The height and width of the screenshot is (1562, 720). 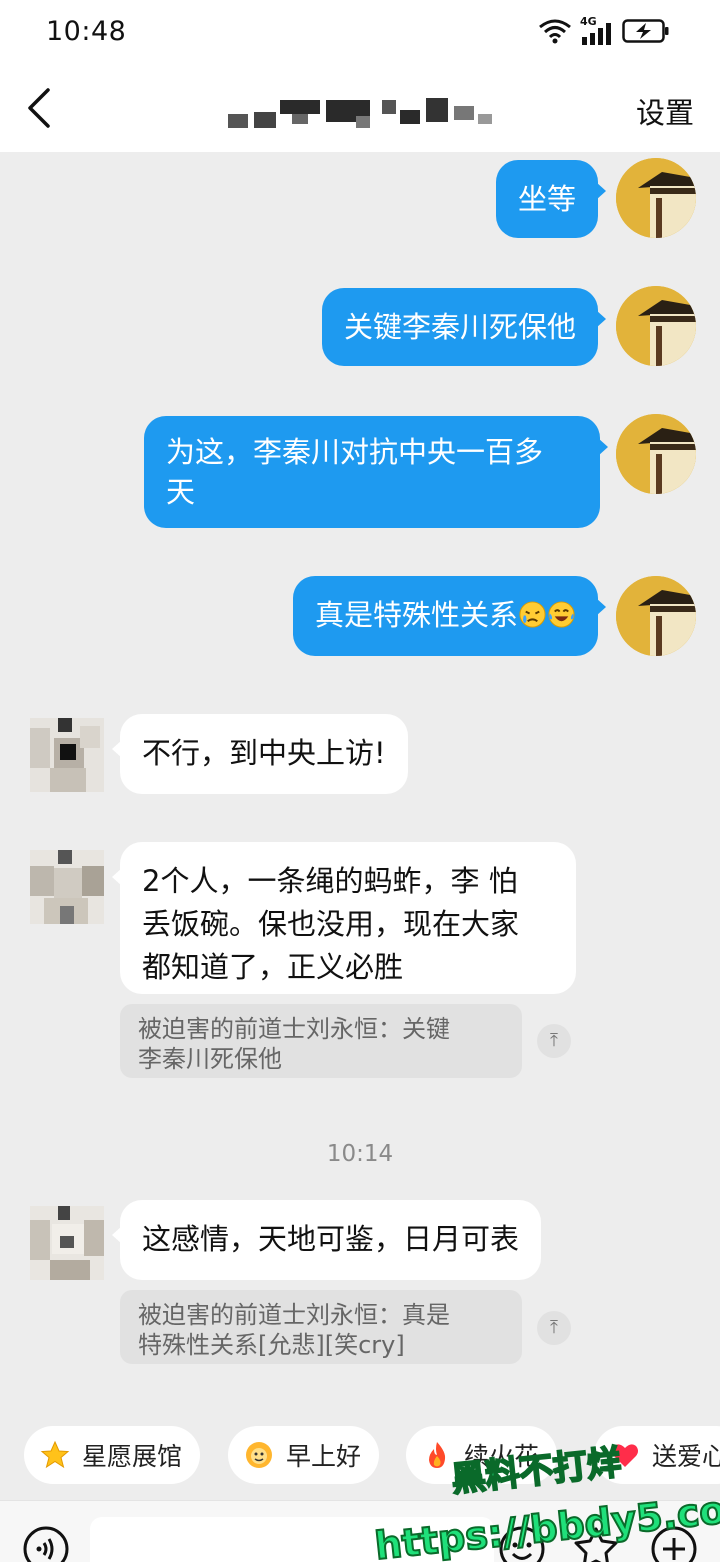 I want to click on battery-charging-icon, so click(x=645, y=31).